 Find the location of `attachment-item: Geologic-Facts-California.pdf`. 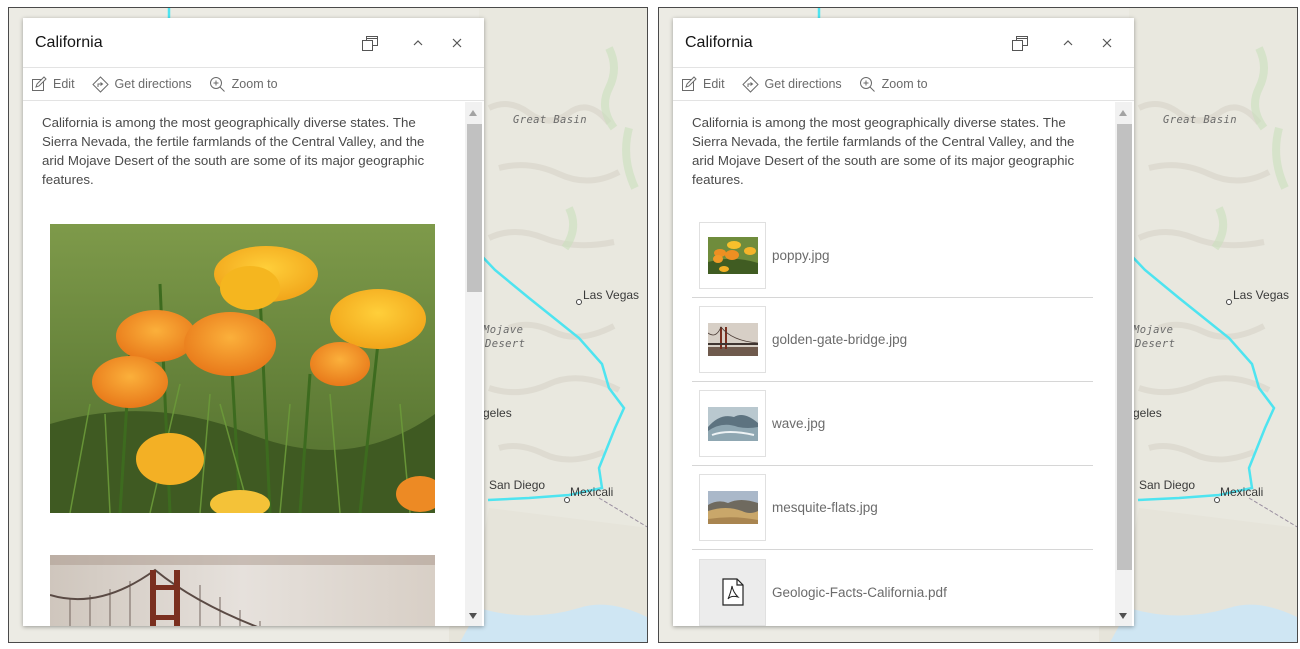

attachment-item: Geologic-Facts-California.pdf is located at coordinates (892, 588).